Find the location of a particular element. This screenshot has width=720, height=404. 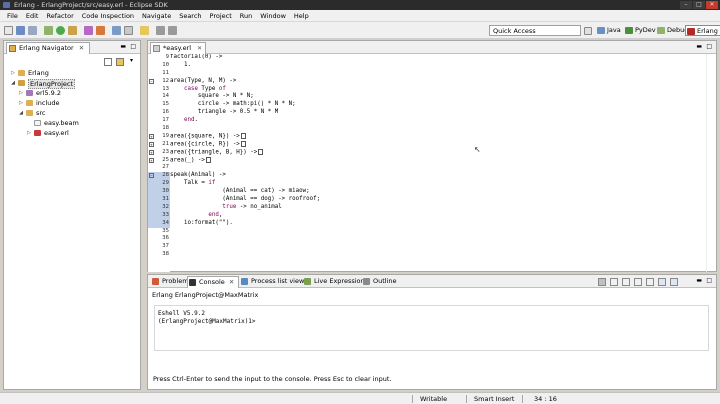

search-icon is located at coordinates (128, 30).